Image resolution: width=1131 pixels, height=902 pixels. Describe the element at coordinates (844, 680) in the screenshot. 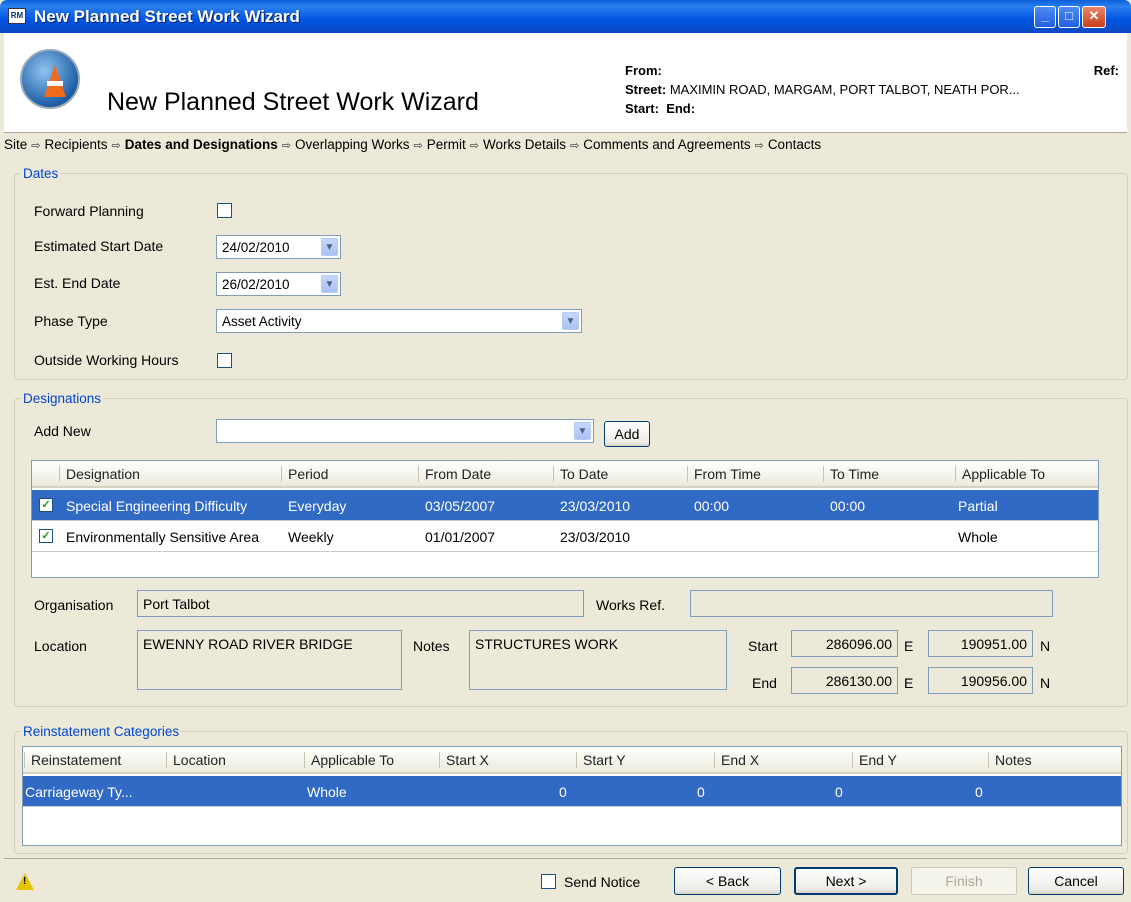

I see `end-easting-field: 286130.00` at that location.